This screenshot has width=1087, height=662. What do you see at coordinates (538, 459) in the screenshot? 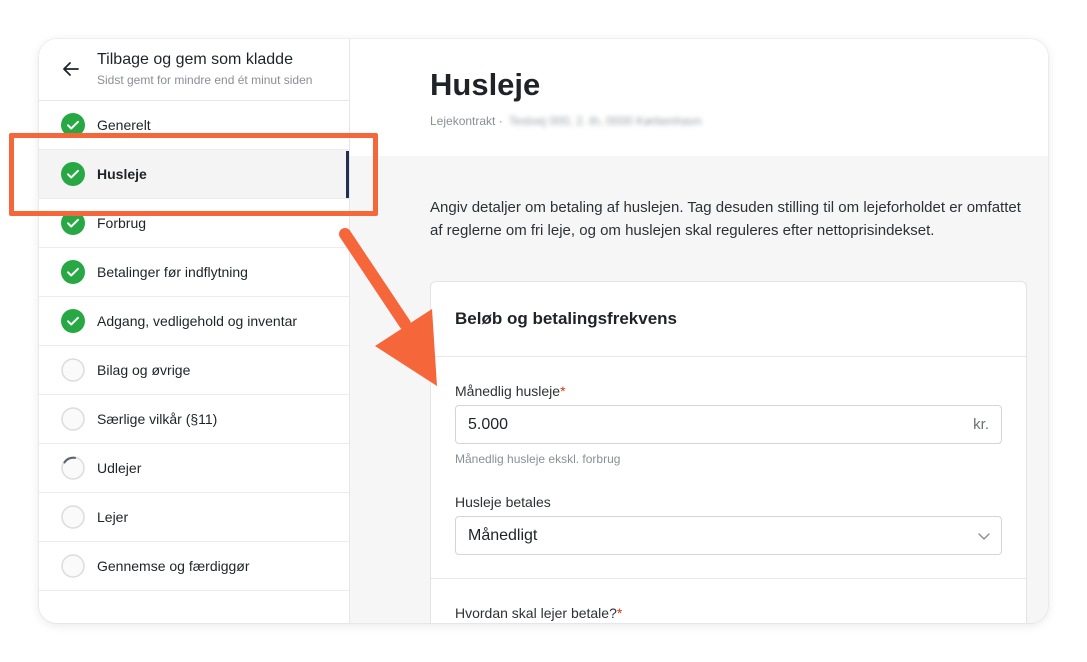
I see `monthly-rent-help: Månedlig husleje ekskl. forbrug` at bounding box center [538, 459].